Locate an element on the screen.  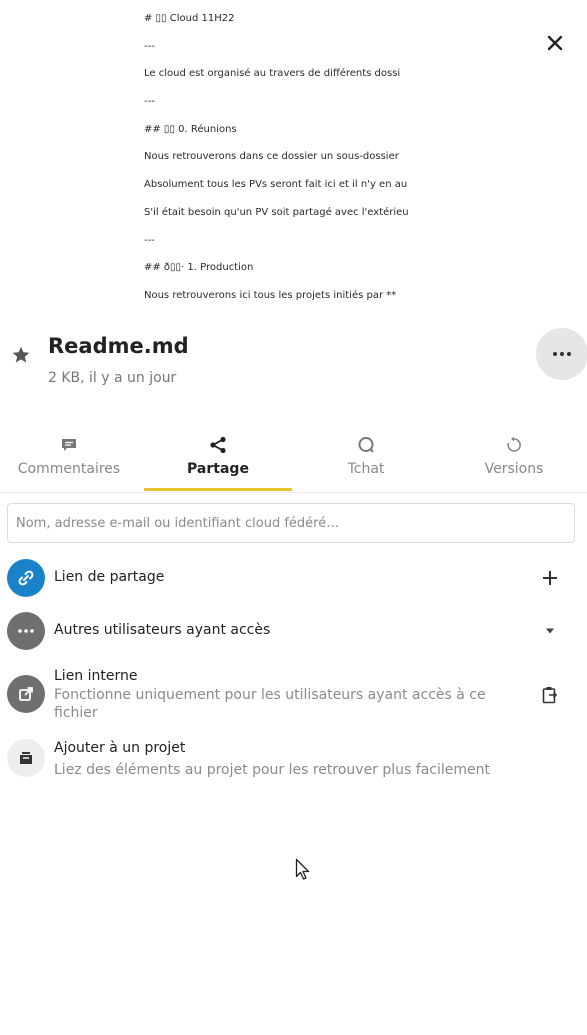
add-share-link-button is located at coordinates (550, 578).